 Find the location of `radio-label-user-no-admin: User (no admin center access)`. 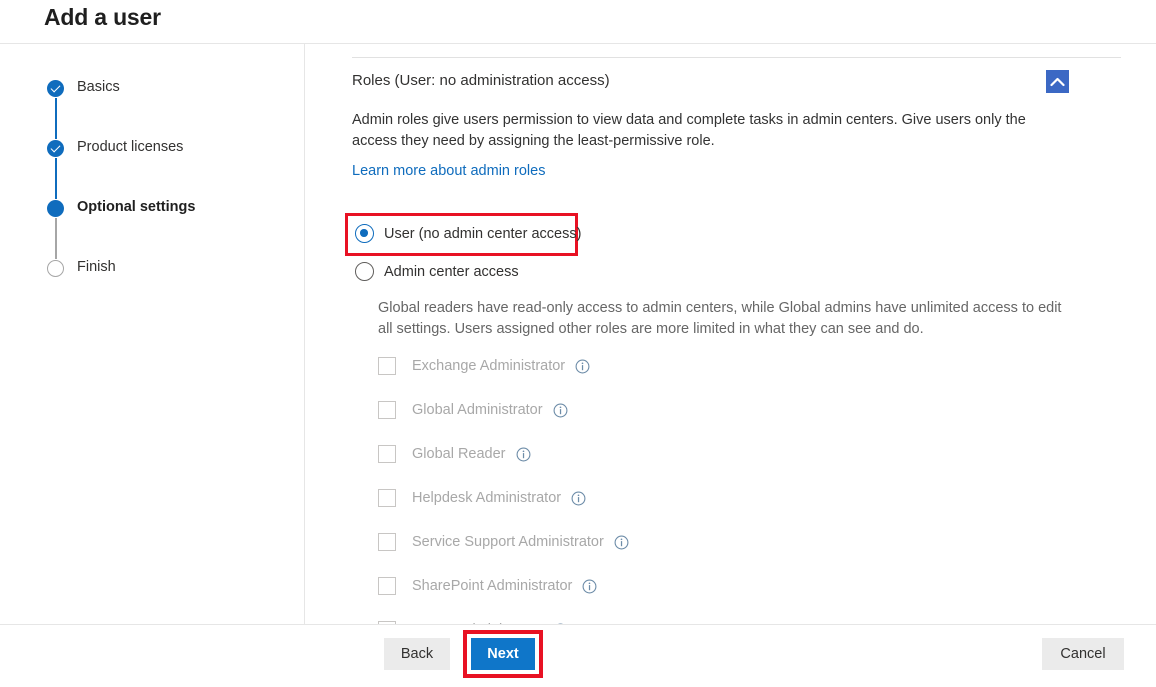

radio-label-user-no-admin: User (no admin center access) is located at coordinates (483, 233).